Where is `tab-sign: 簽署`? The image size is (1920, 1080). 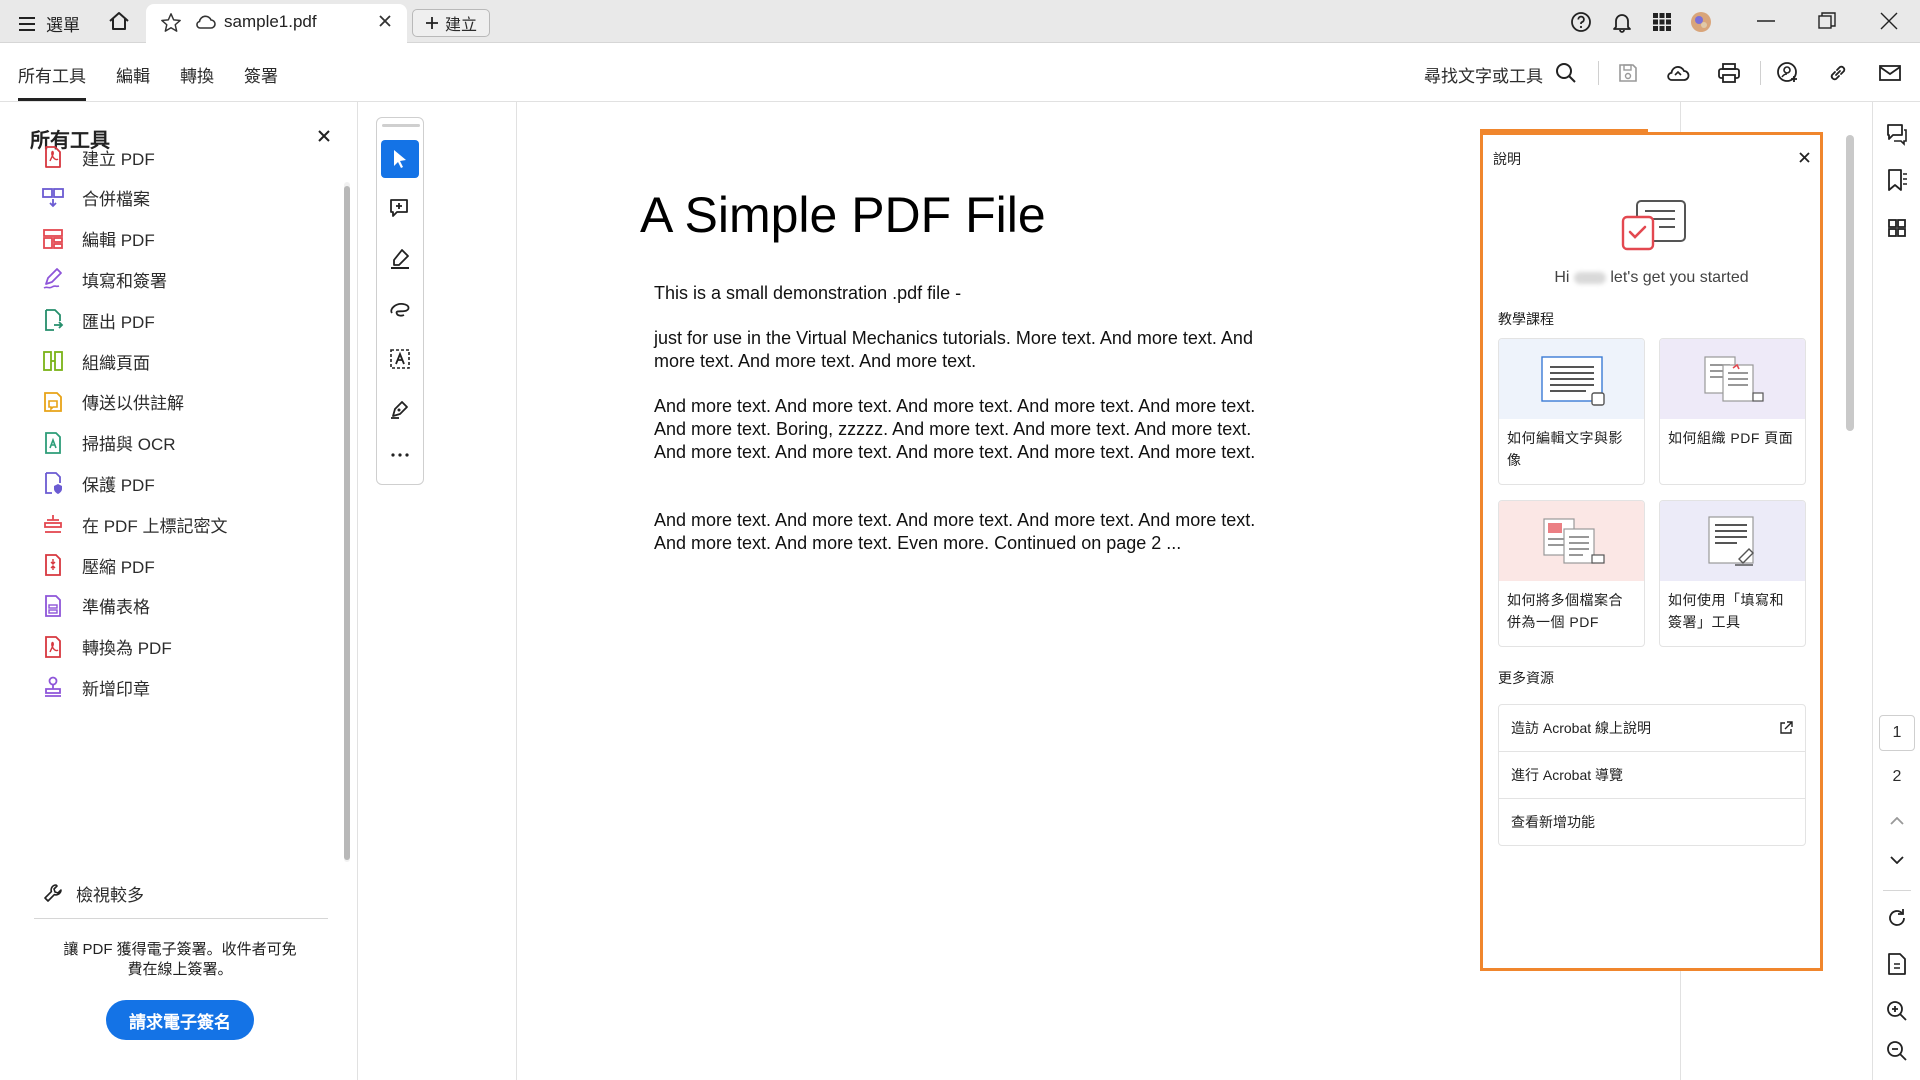 tab-sign: 簽署 is located at coordinates (261, 74).